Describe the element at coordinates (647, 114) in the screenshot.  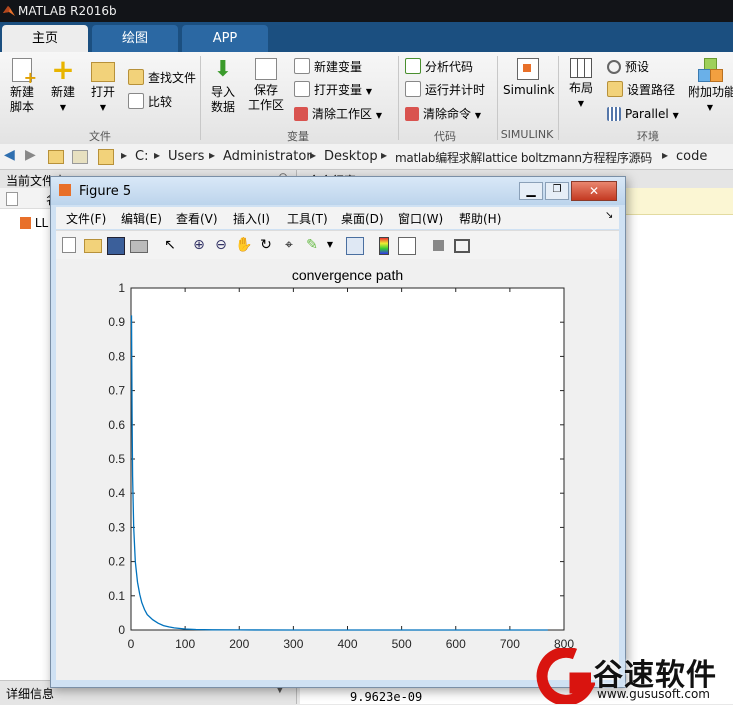
I see `parallel-label: Parallel` at that location.